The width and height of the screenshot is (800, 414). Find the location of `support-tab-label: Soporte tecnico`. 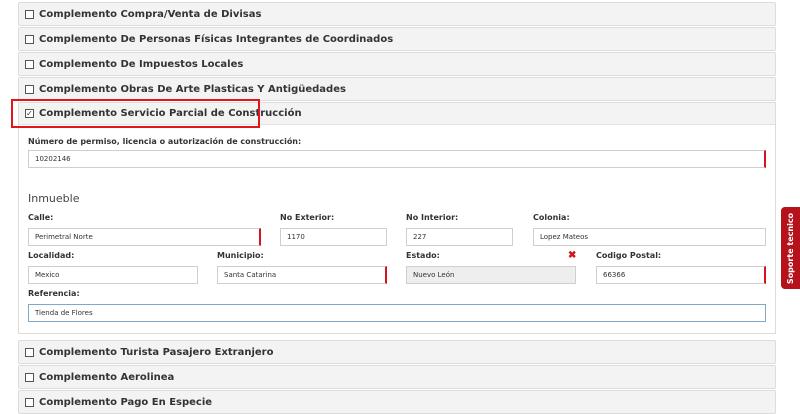

support-tab-label: Soporte tecnico is located at coordinates (791, 248).